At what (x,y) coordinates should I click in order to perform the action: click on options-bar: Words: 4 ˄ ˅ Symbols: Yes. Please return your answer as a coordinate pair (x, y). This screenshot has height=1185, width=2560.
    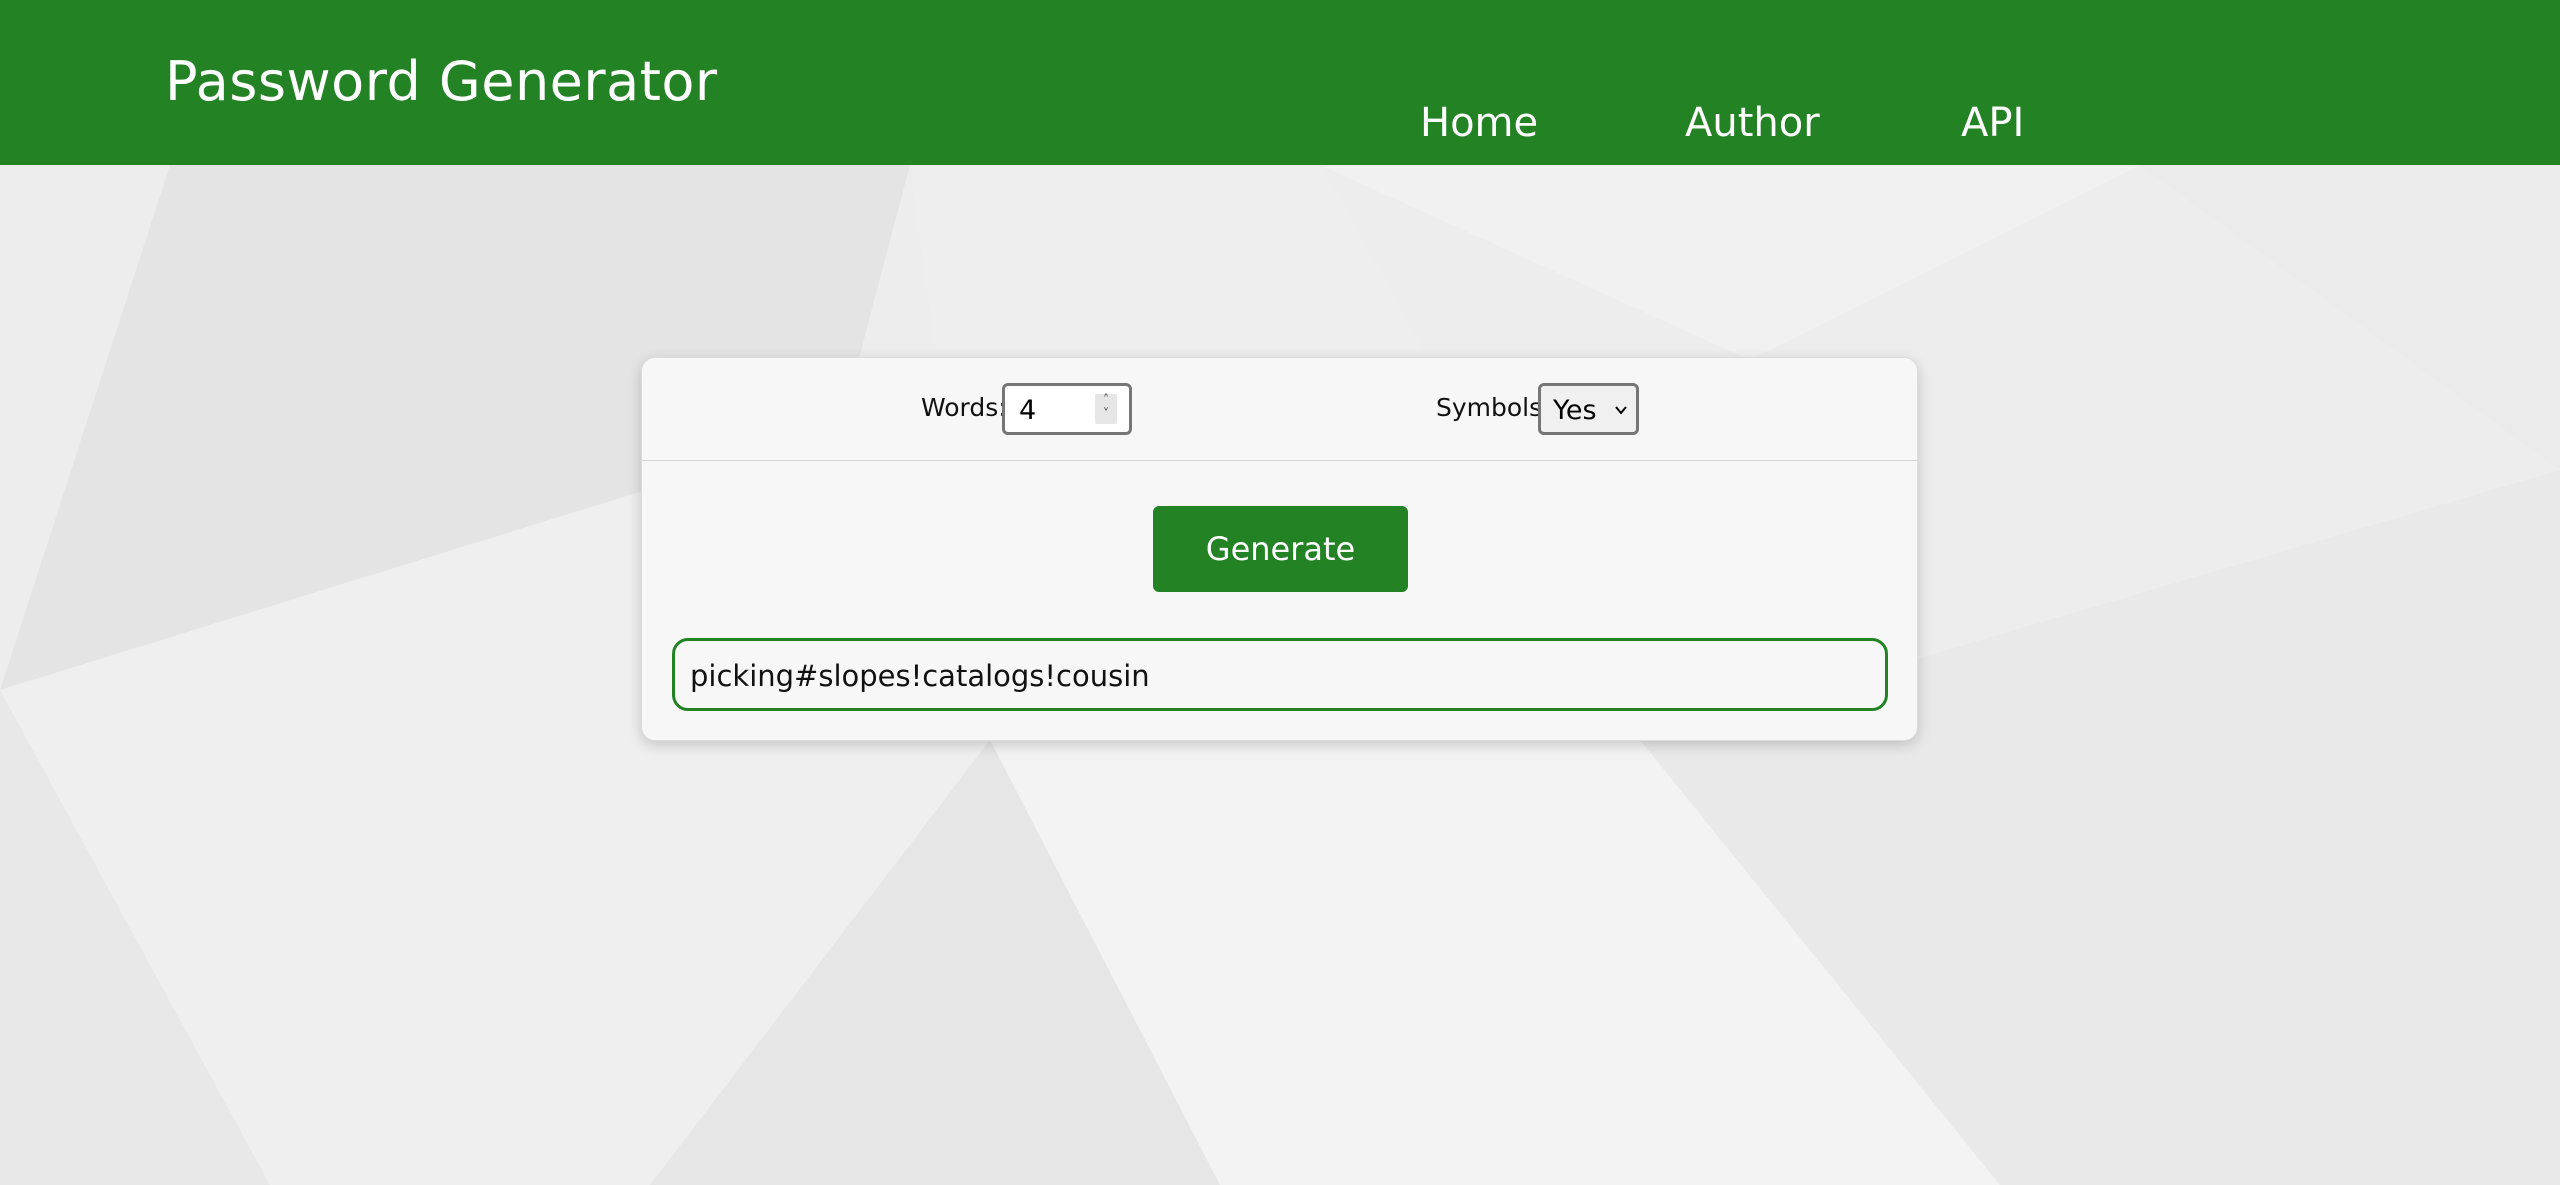
    Looking at the image, I should click on (1279, 409).